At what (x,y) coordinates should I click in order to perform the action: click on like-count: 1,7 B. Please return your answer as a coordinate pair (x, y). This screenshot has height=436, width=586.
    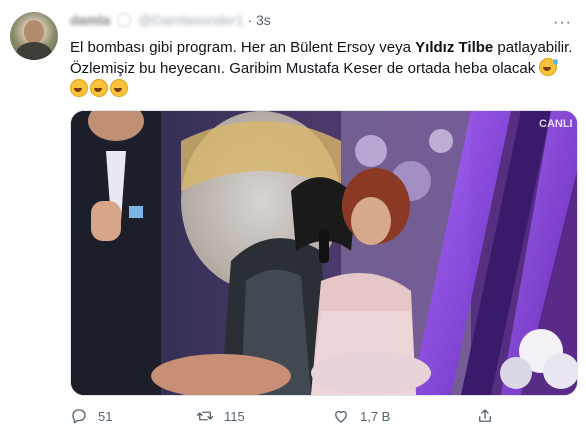
    Looking at the image, I should click on (375, 416).